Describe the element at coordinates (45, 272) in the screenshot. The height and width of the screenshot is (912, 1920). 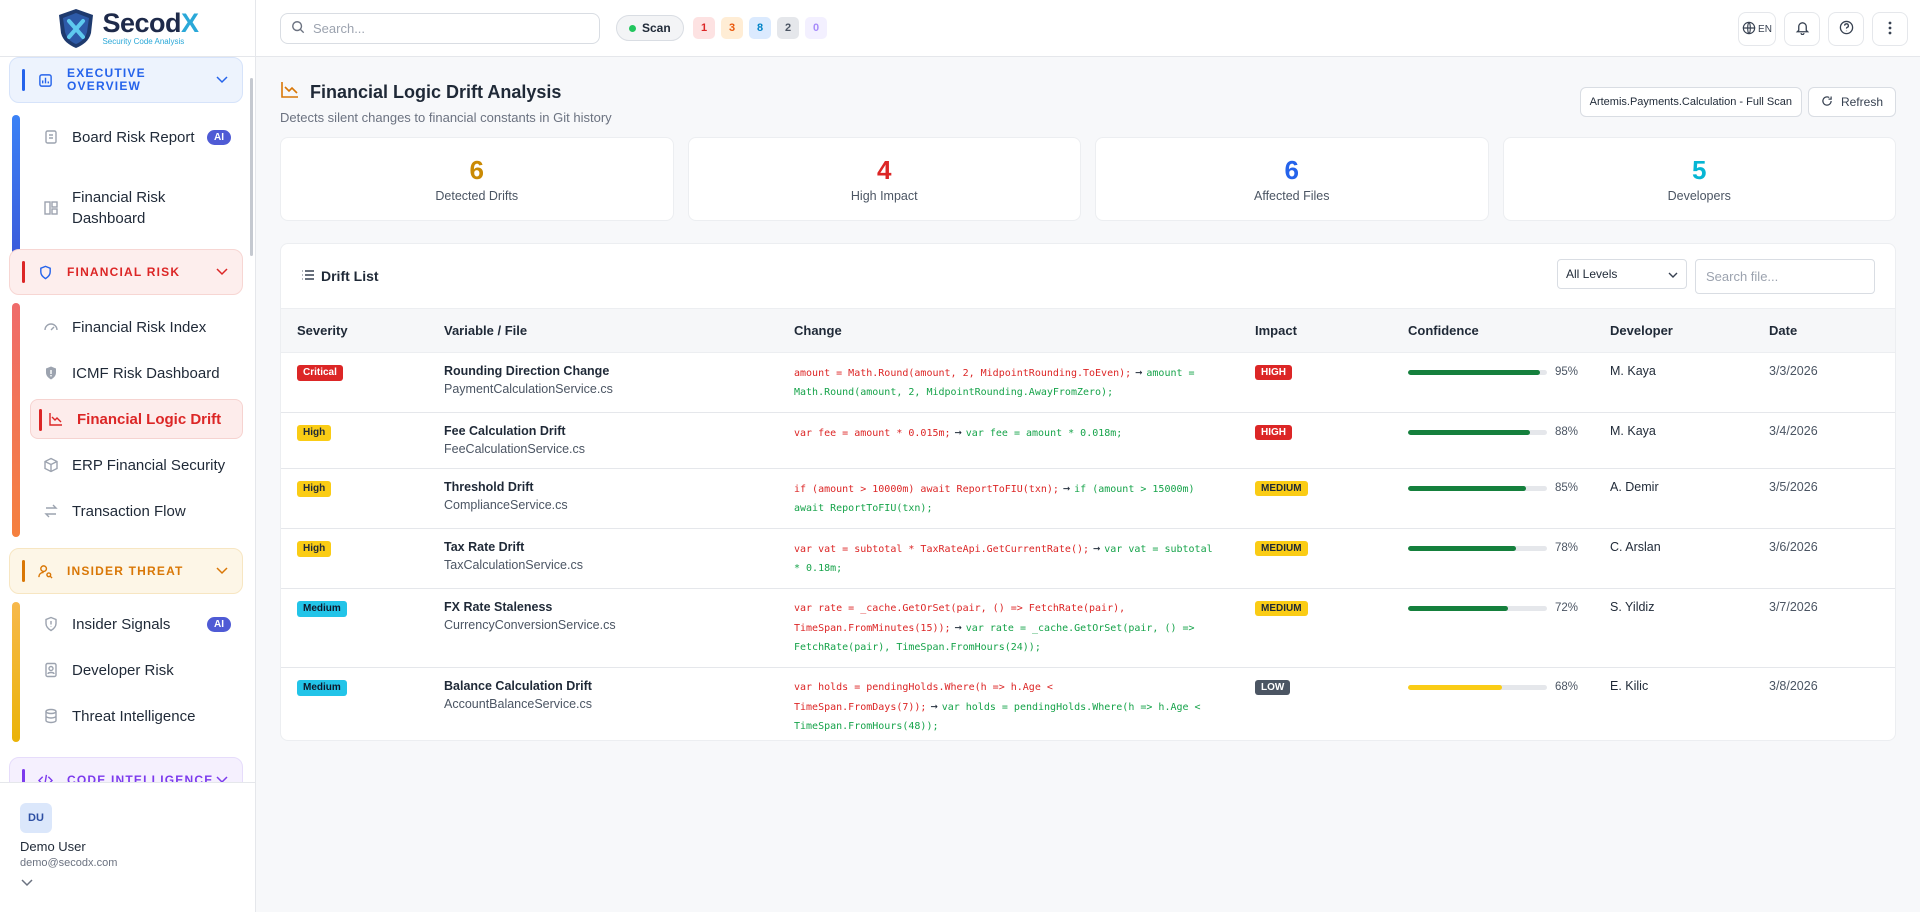
I see `shield-icon` at that location.